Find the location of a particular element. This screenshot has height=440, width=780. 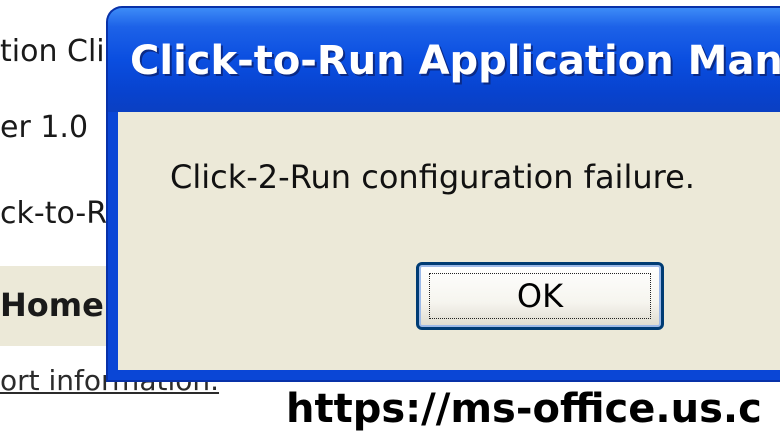

ok-button: OK is located at coordinates (540, 296).